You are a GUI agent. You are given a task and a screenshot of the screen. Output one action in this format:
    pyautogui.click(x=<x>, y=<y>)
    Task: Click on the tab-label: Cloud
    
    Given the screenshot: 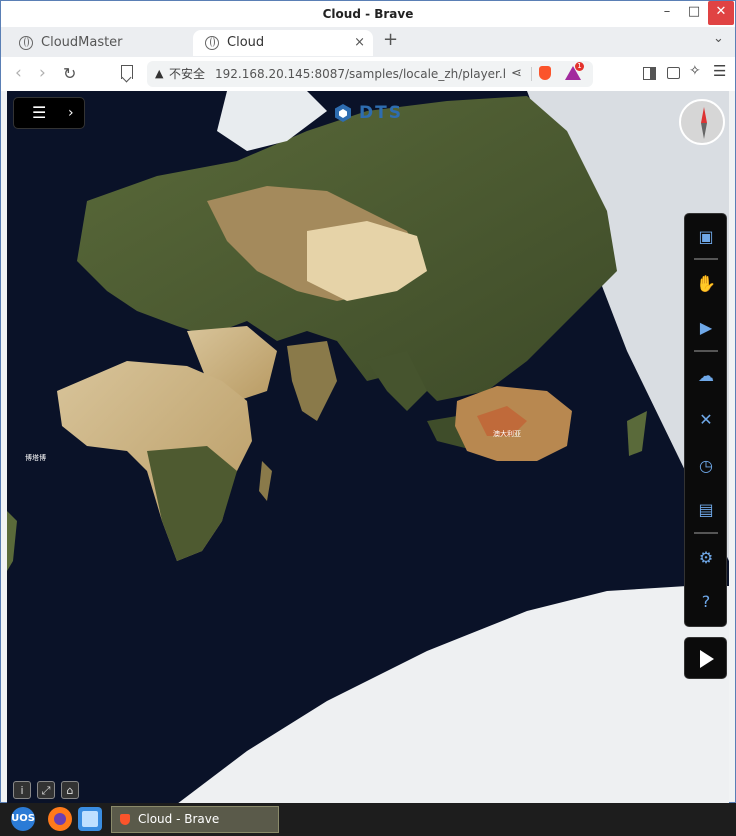 What is the action you would take?
    pyautogui.click(x=246, y=42)
    